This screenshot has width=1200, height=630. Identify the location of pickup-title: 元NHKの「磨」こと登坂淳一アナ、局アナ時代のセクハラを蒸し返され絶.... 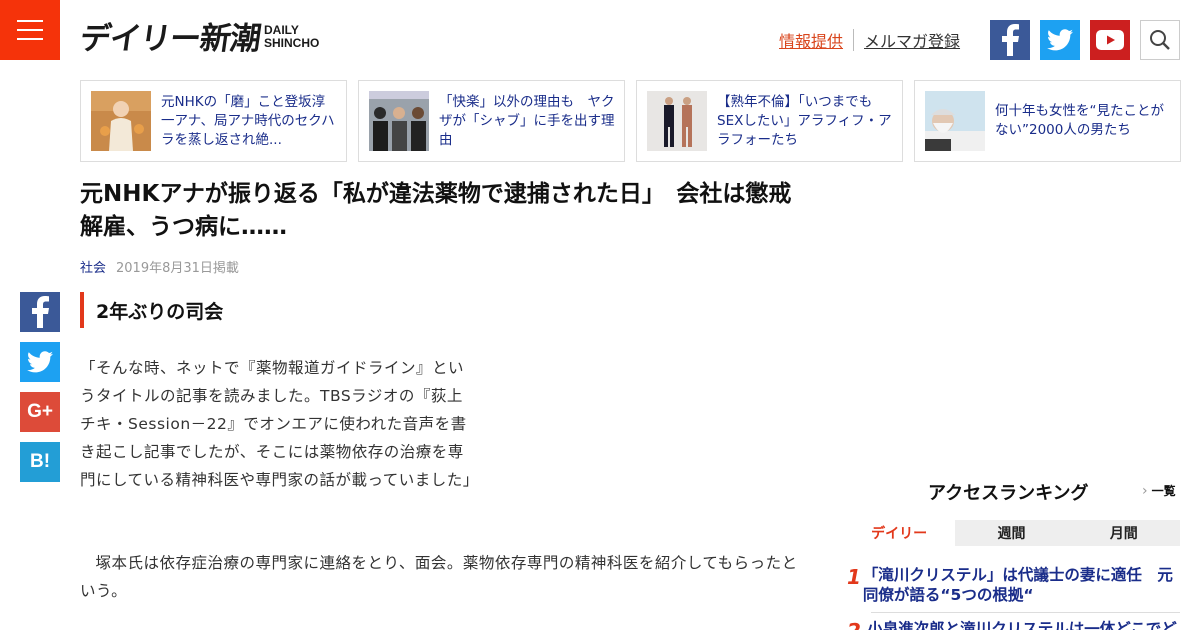
(248, 120).